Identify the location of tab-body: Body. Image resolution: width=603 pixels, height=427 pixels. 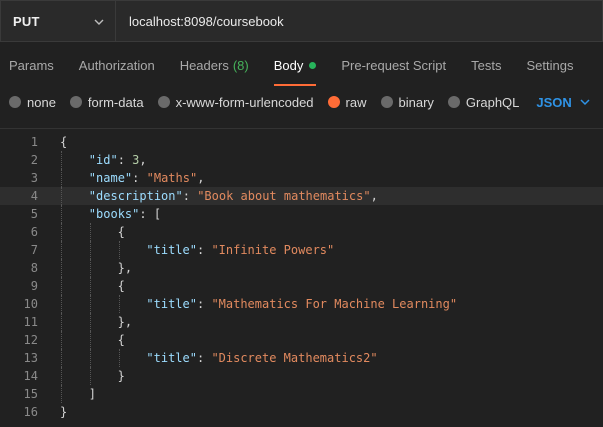
(295, 65).